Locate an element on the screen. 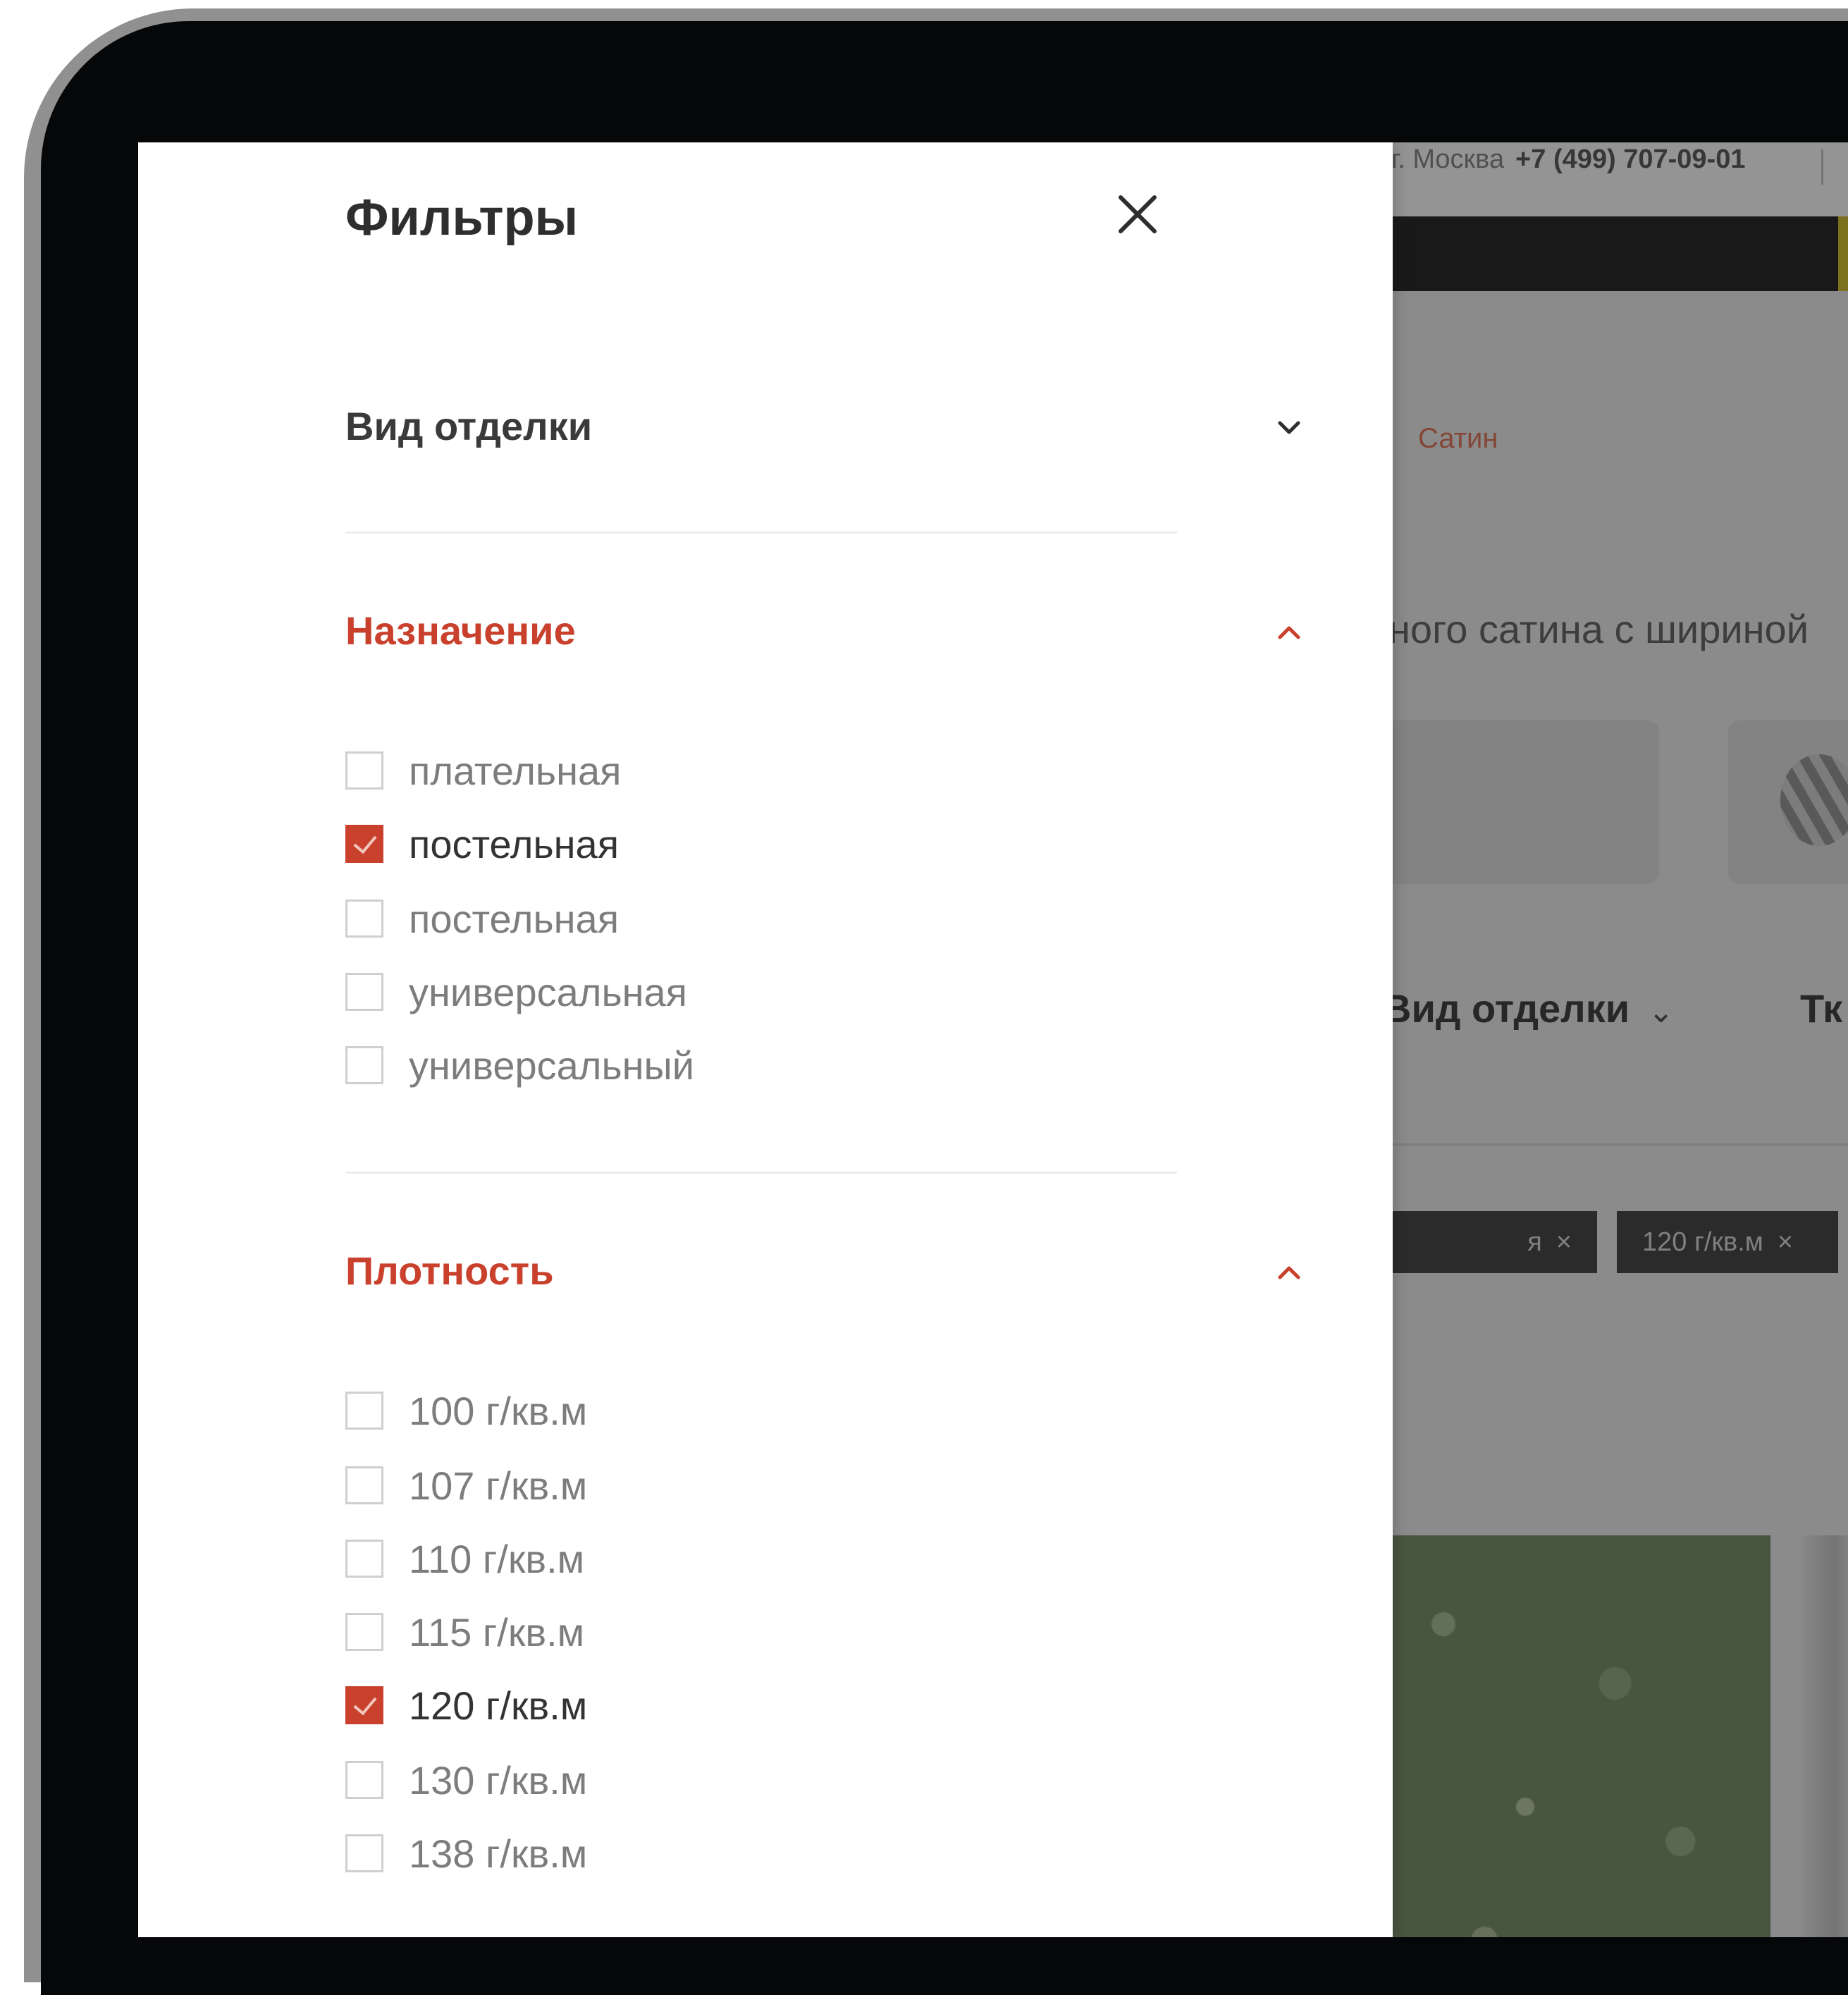 The width and height of the screenshot is (1848, 1995). filter-option-label: 138 г/кв.м is located at coordinates (498, 1853).